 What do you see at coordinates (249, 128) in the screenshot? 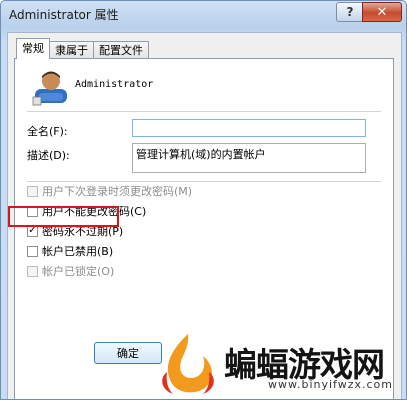
I see `fullname-input` at bounding box center [249, 128].